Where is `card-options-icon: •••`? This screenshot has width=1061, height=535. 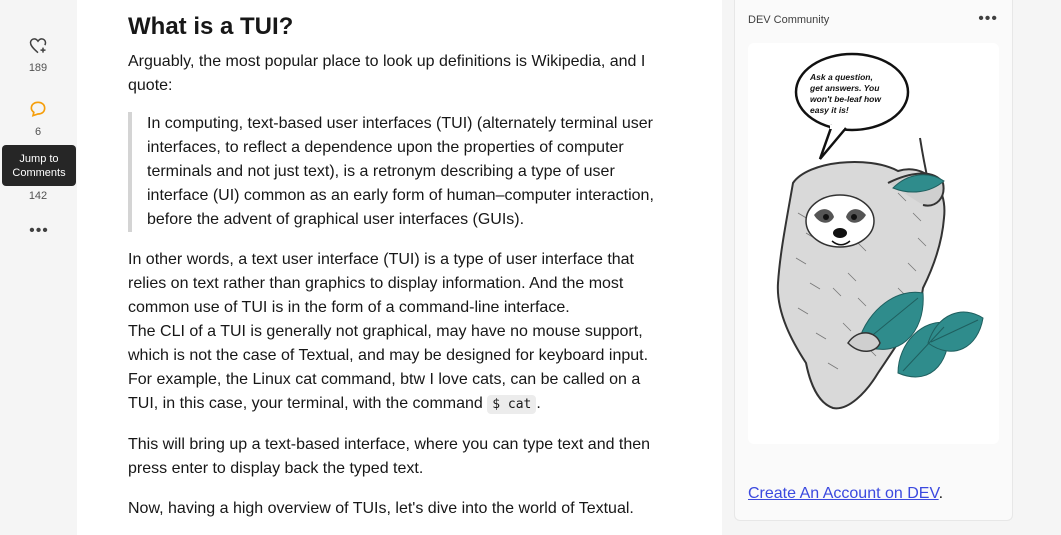
card-options-icon: ••• is located at coordinates (988, 19).